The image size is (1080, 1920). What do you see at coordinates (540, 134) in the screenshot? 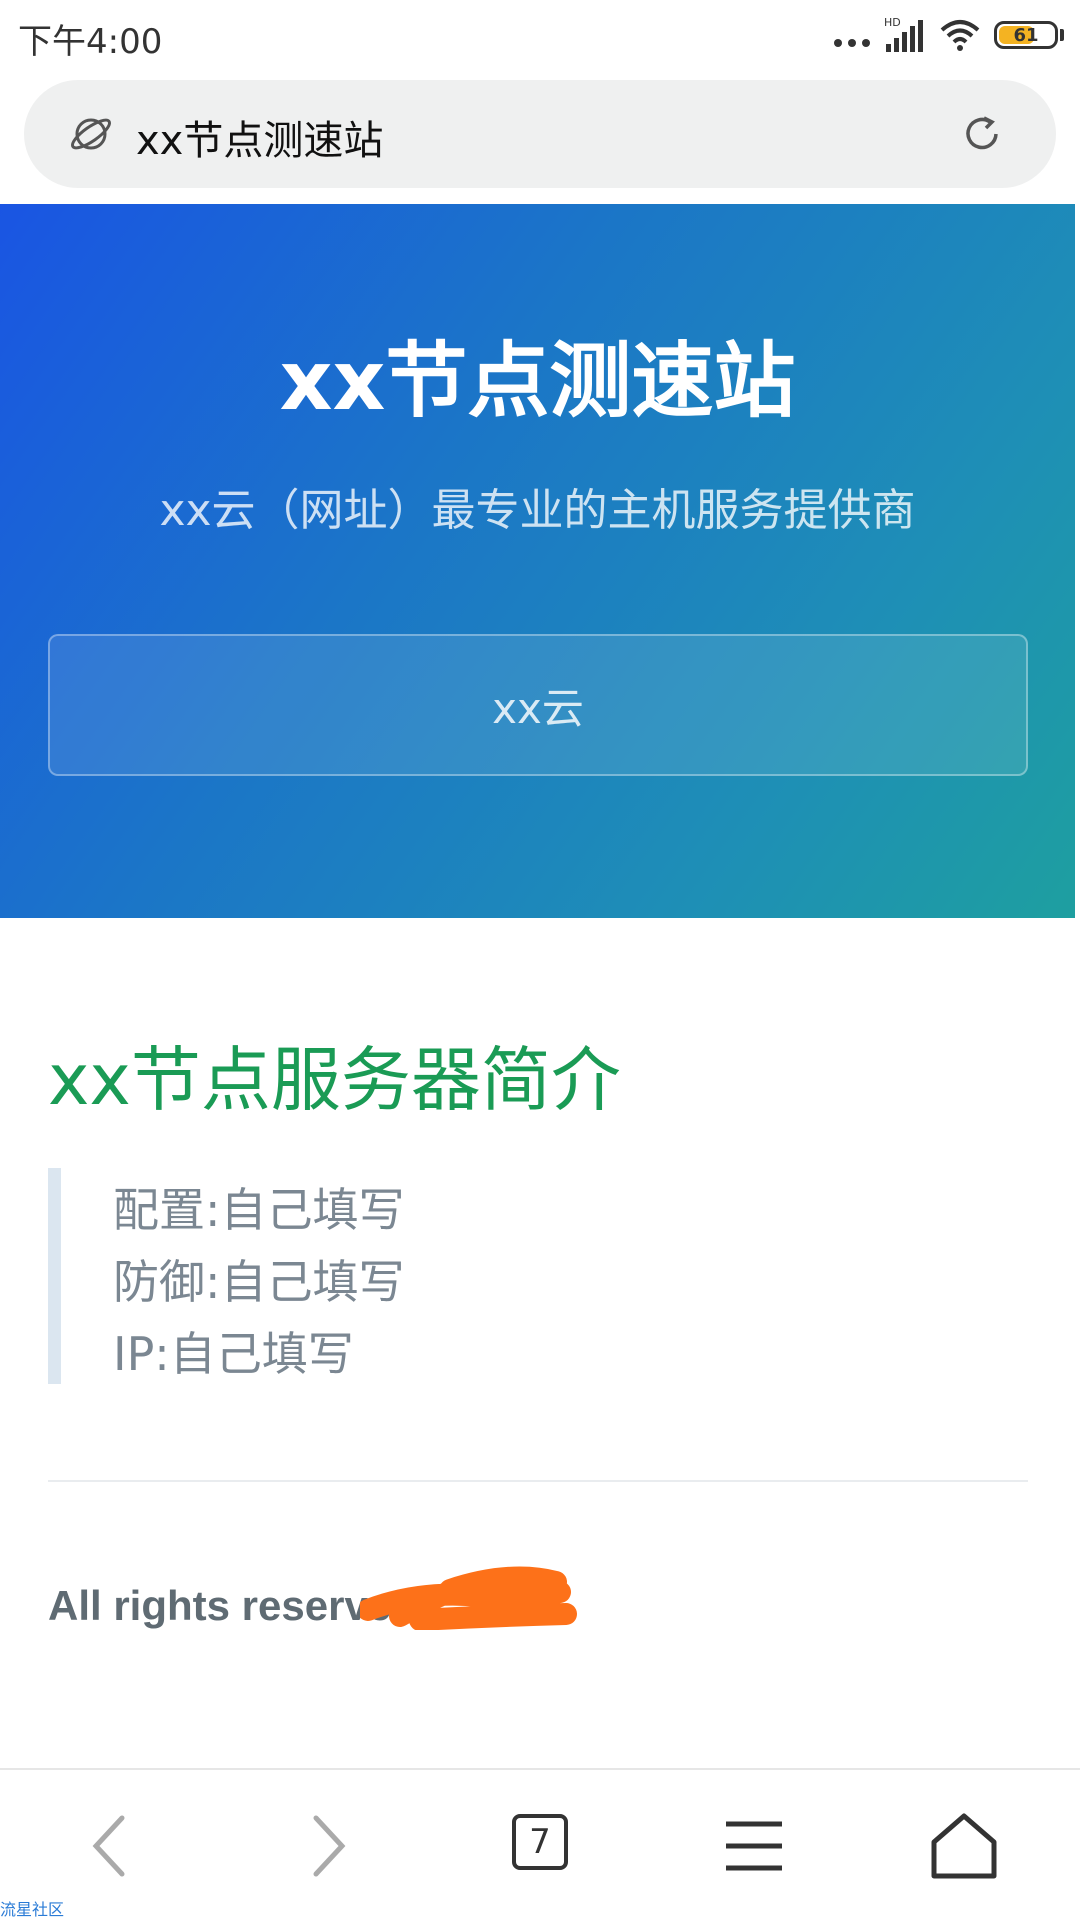
I see `address-bar: xx节点测速站` at bounding box center [540, 134].